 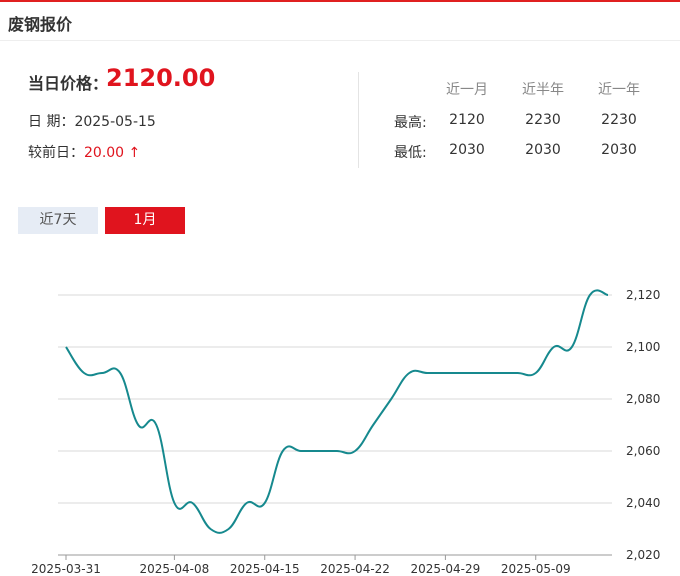 What do you see at coordinates (643, 451) in the screenshot?
I see `y-tick-label: 2,060` at bounding box center [643, 451].